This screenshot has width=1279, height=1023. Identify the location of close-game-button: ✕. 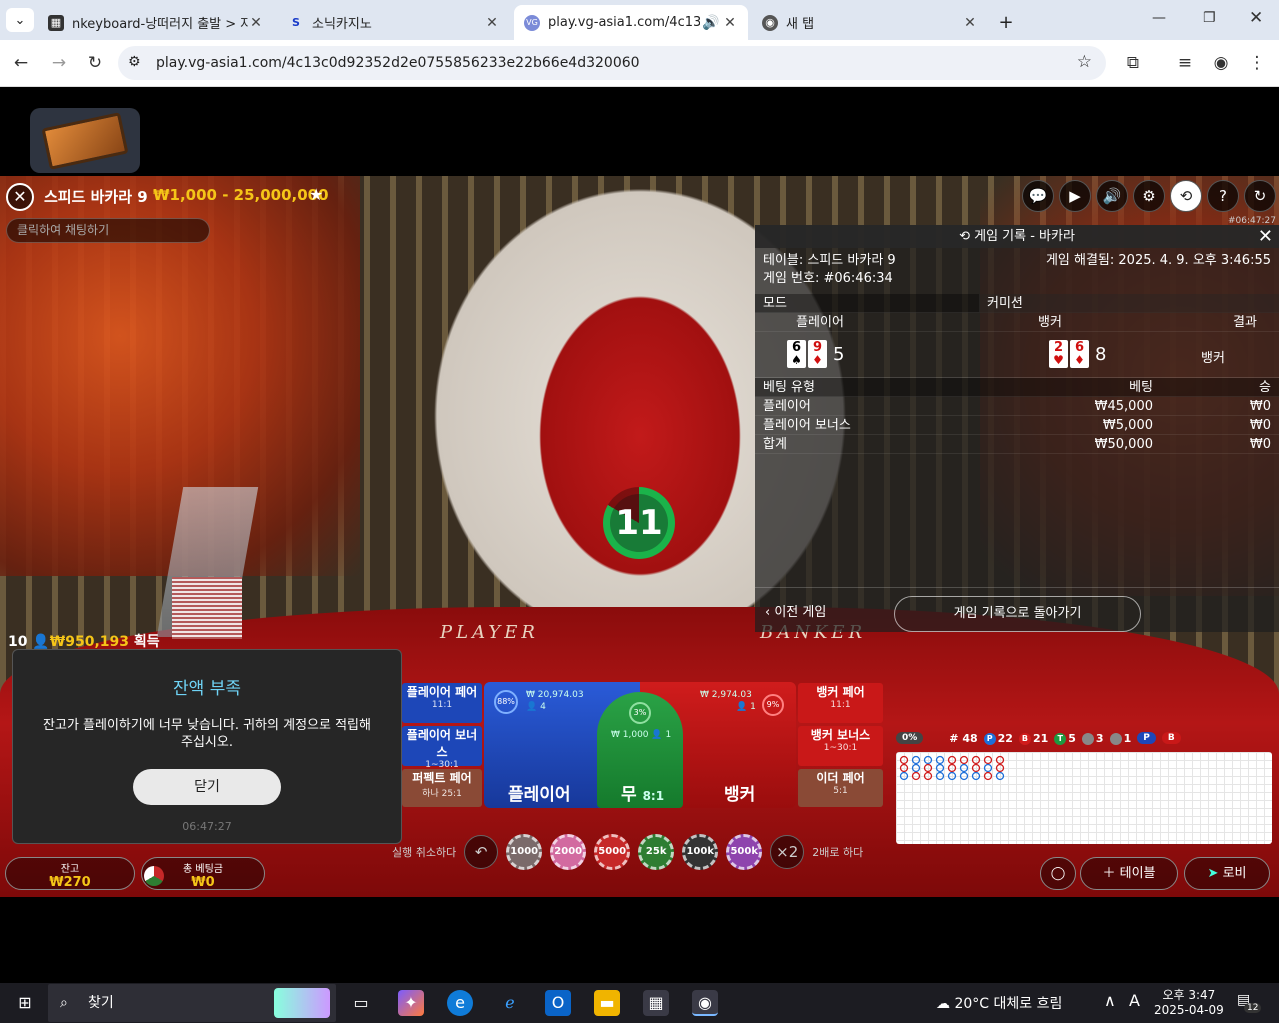
(20, 197).